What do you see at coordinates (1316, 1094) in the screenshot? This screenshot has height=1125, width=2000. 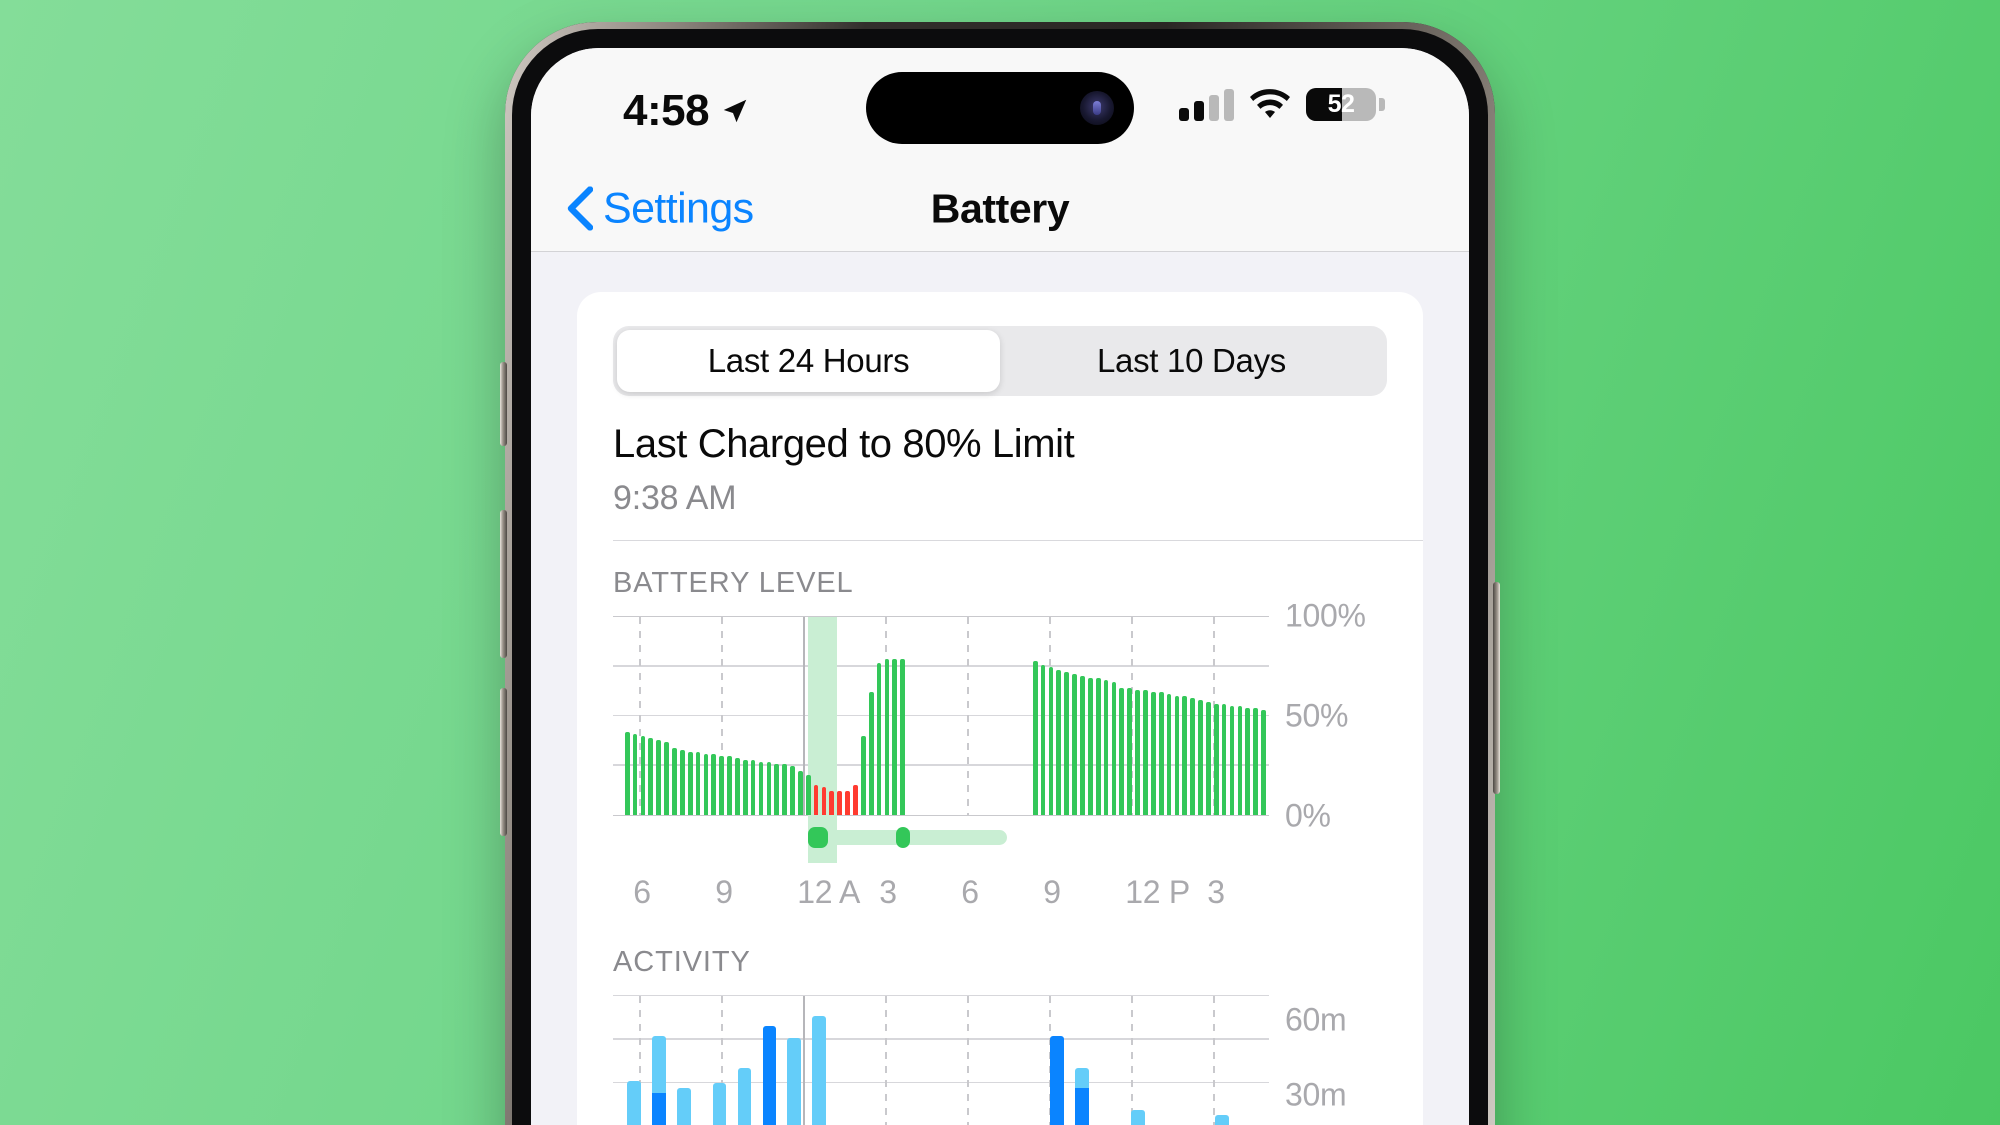 I see `y-axis-tick-label: 30m` at bounding box center [1316, 1094].